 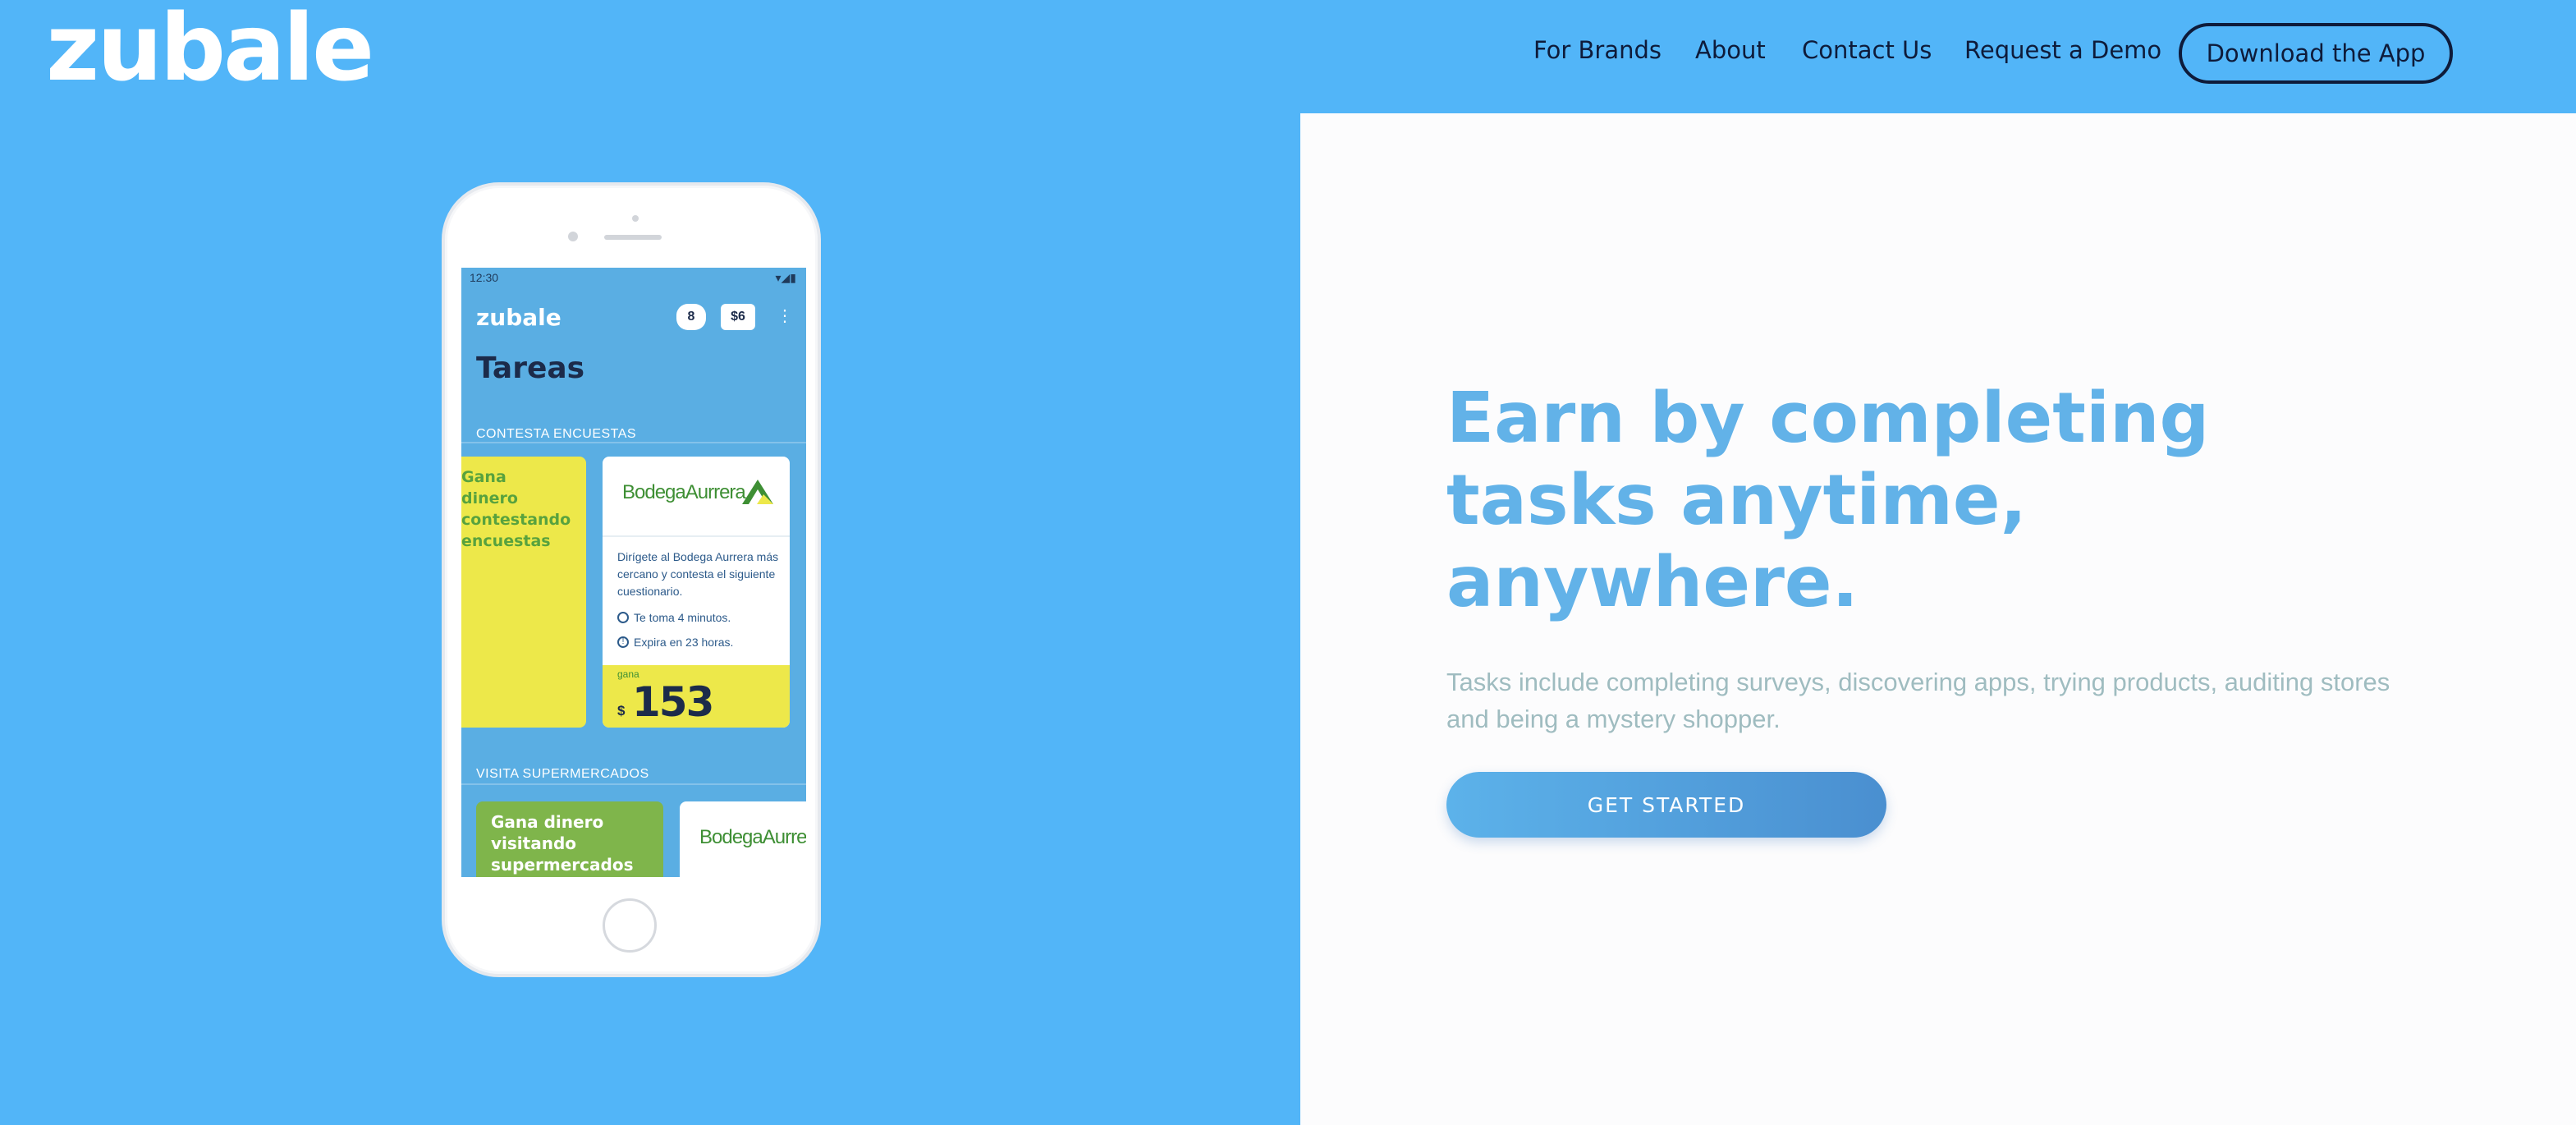 I want to click on balance-badge: $6, so click(x=738, y=317).